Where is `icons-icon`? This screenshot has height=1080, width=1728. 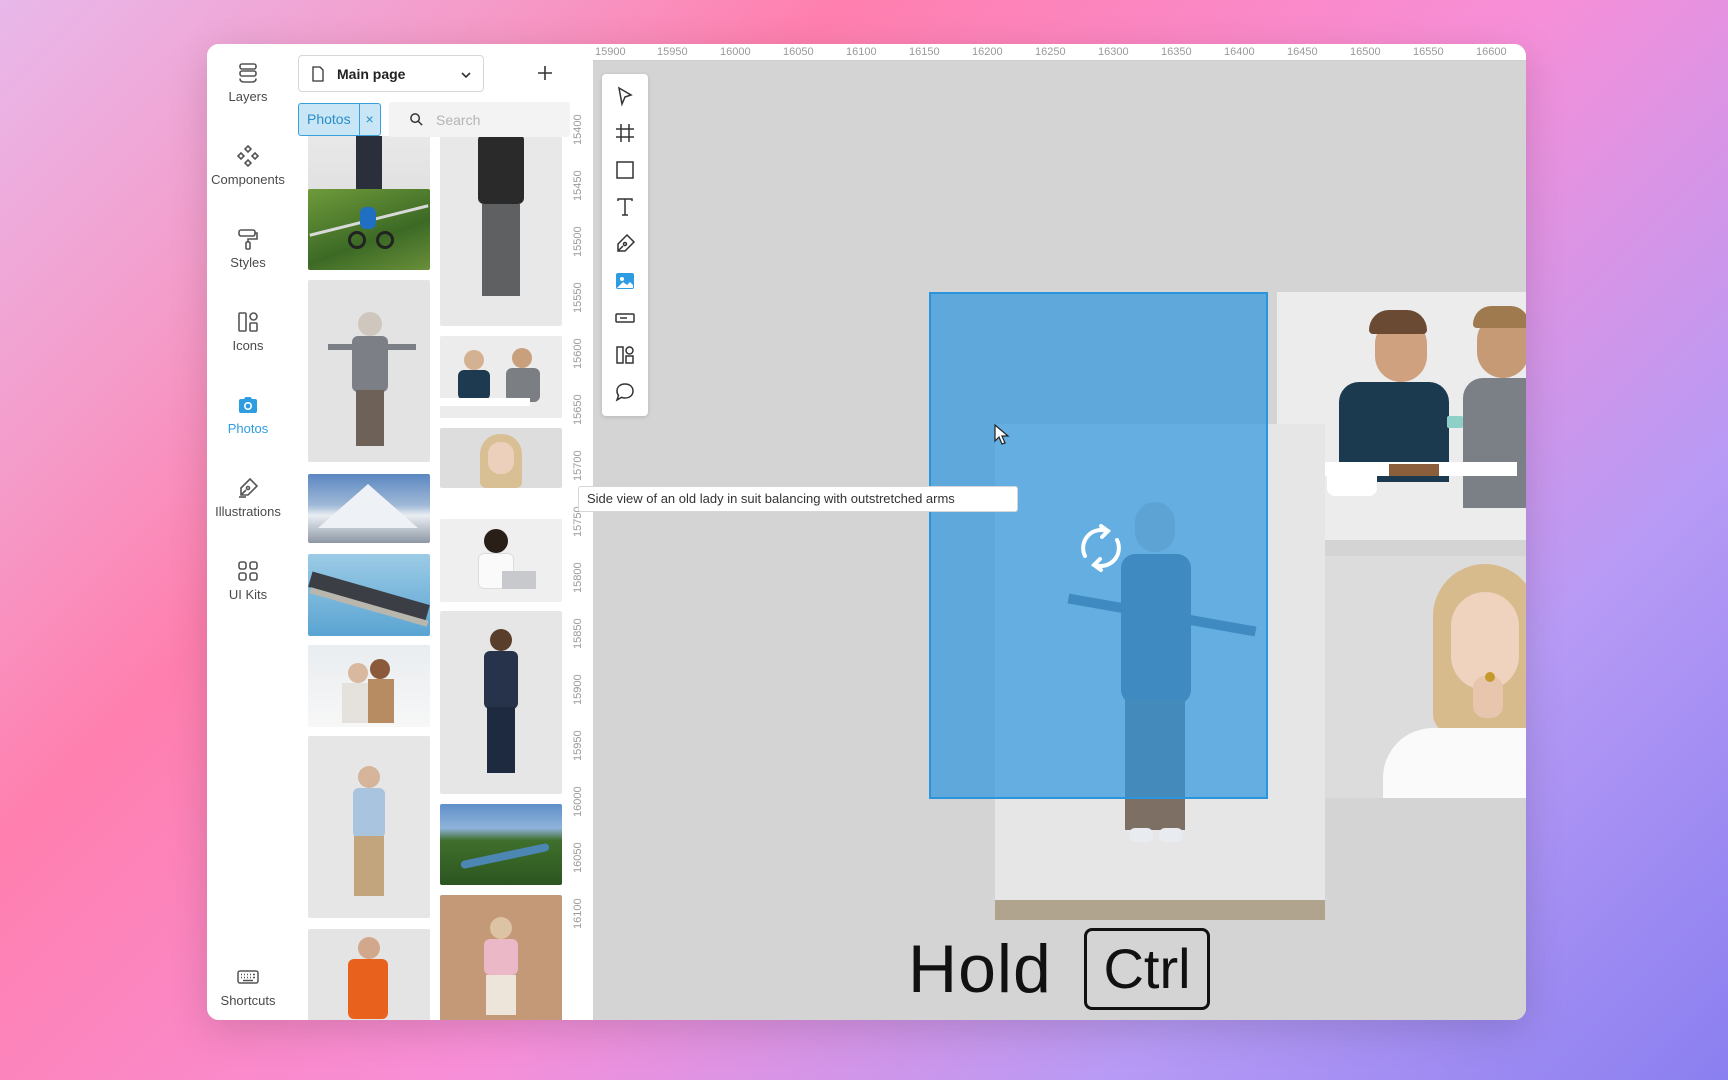 icons-icon is located at coordinates (248, 322).